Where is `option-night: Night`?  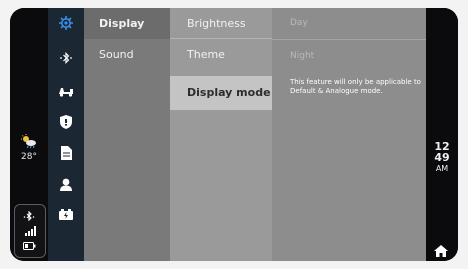
option-night: Night is located at coordinates (302, 56).